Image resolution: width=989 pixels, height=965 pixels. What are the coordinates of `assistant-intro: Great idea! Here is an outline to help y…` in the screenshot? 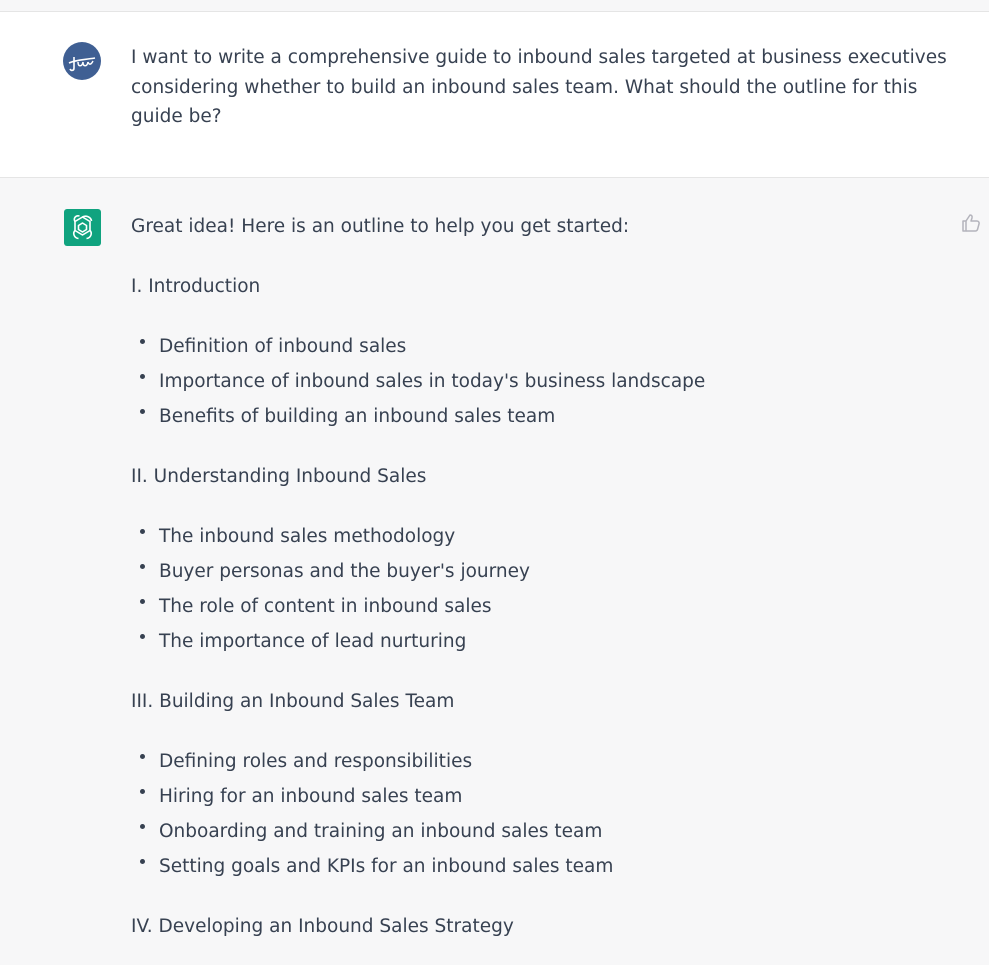 It's located at (380, 226).